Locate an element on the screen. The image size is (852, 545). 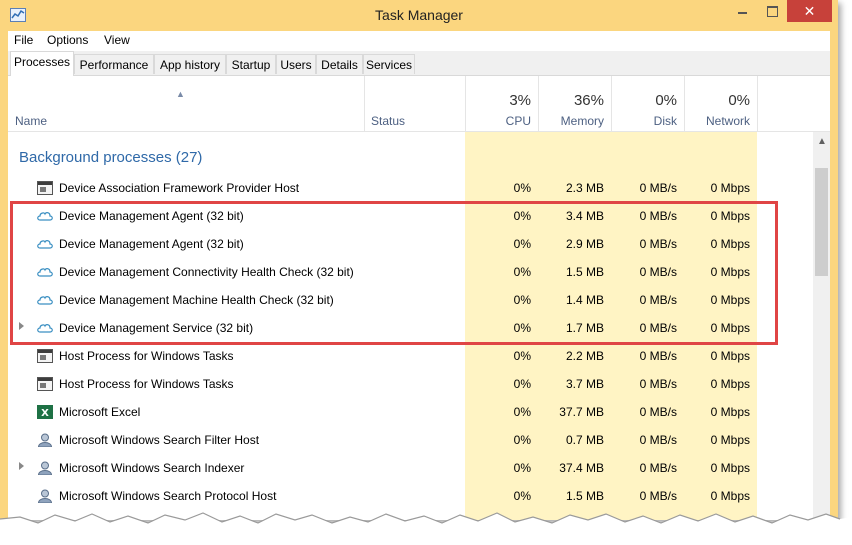
column-memory: 36% Memory is located at coordinates (574, 103).